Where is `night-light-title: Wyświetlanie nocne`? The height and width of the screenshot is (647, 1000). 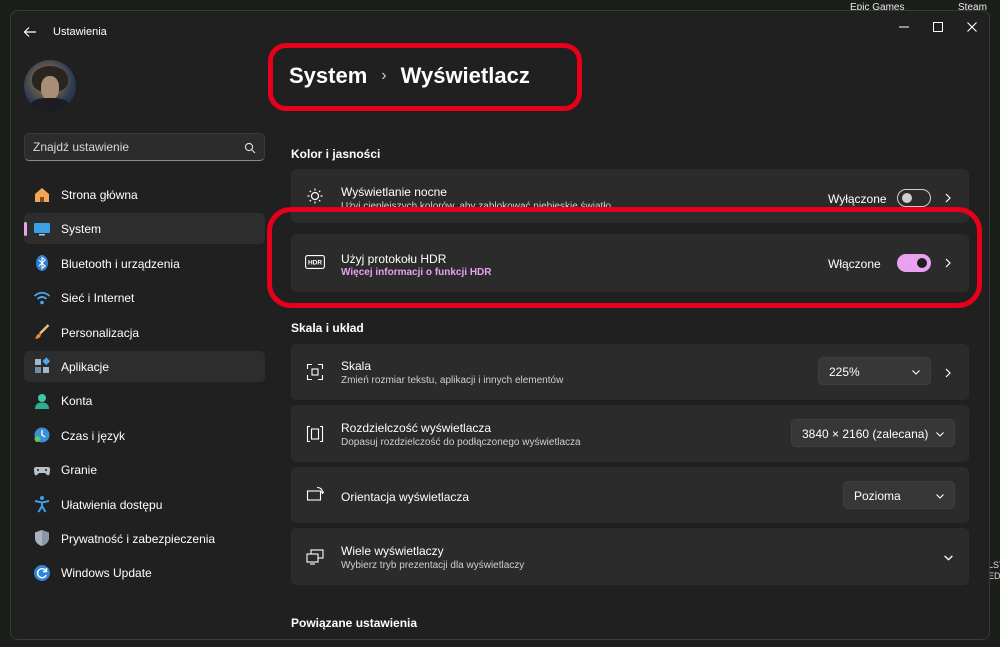 night-light-title: Wyświetlanie nocne is located at coordinates (394, 192).